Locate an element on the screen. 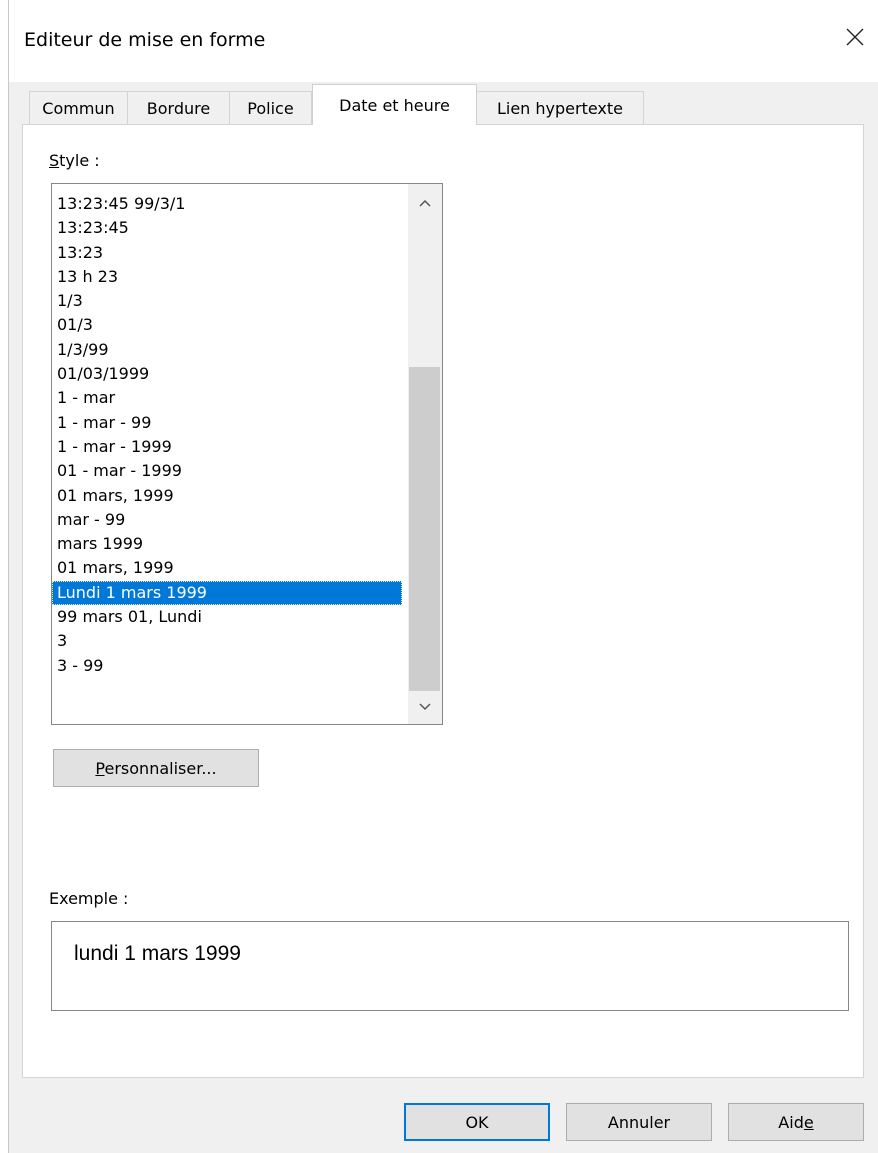 This screenshot has width=878, height=1153. list-item: 1 - mar is located at coordinates (227, 398).